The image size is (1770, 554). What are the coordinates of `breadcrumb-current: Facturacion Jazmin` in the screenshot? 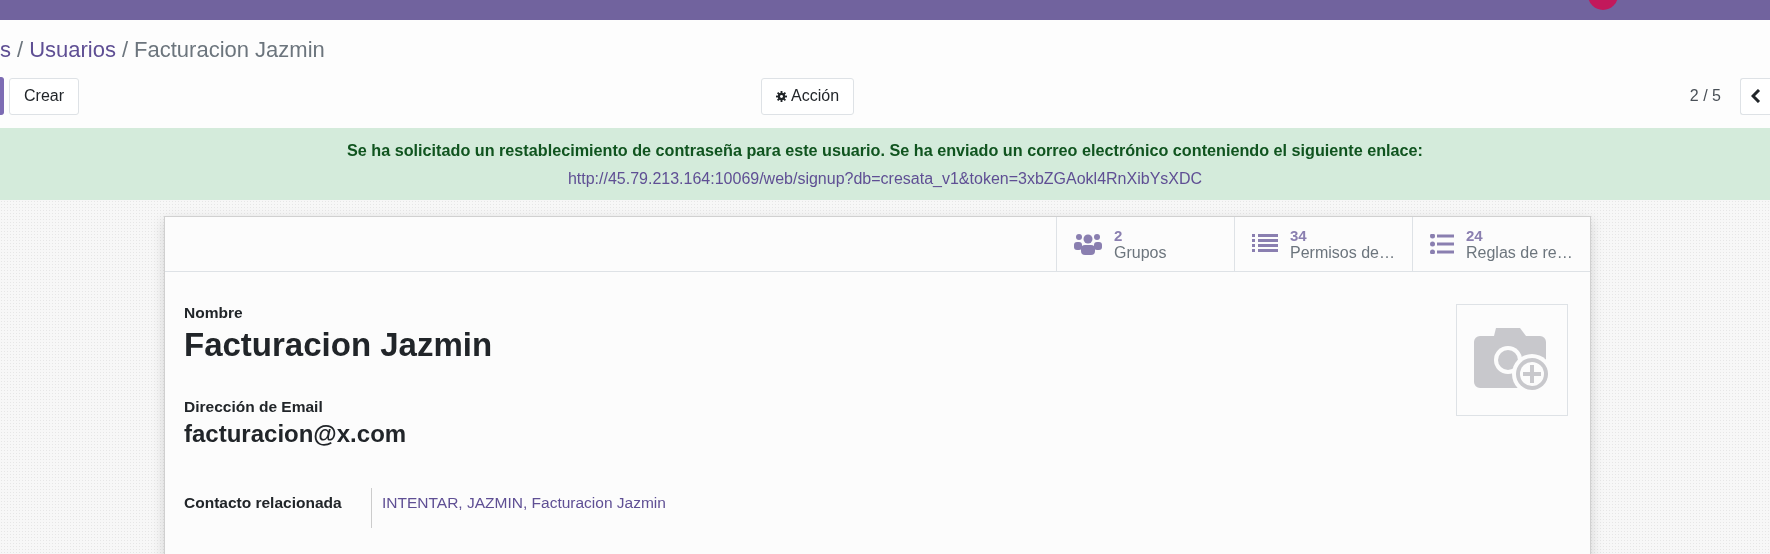 It's located at (229, 50).